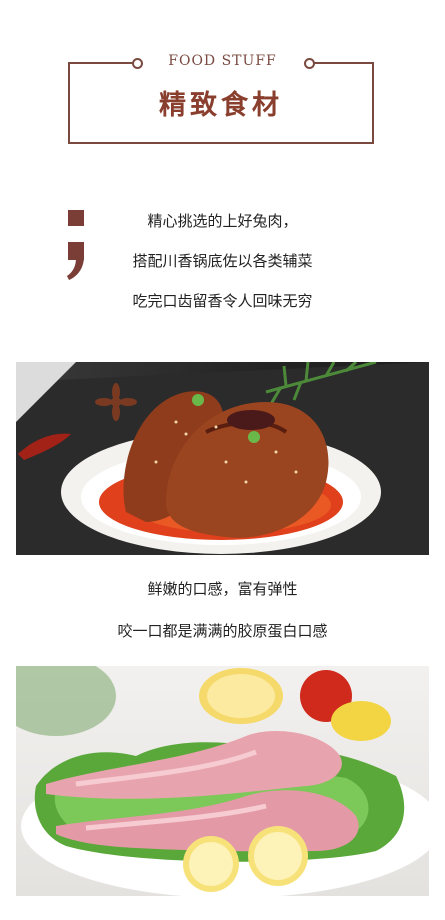 The image size is (445, 920). I want to click on right-ring-icon, so click(309, 63).